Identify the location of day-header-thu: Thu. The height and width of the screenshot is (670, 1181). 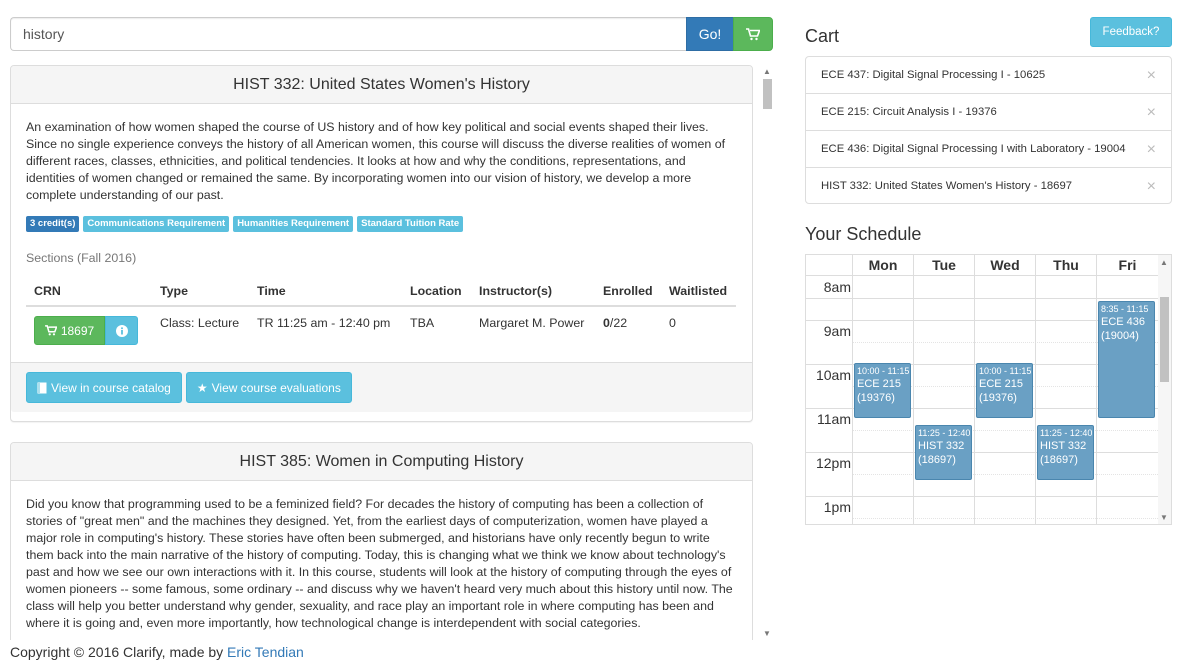
(1065, 265).